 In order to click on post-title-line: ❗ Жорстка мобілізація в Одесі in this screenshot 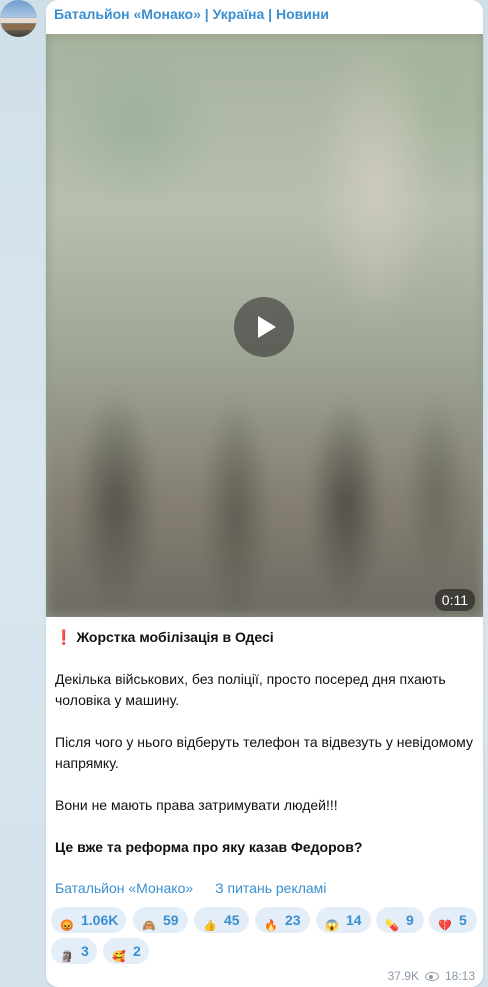, I will do `click(265, 637)`.